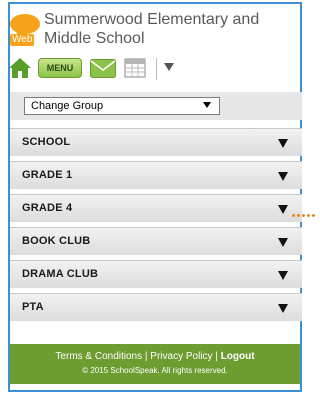 The width and height of the screenshot is (320, 396). Describe the element at coordinates (181, 356) in the screenshot. I see `privacy-link: Privacy Policy` at that location.